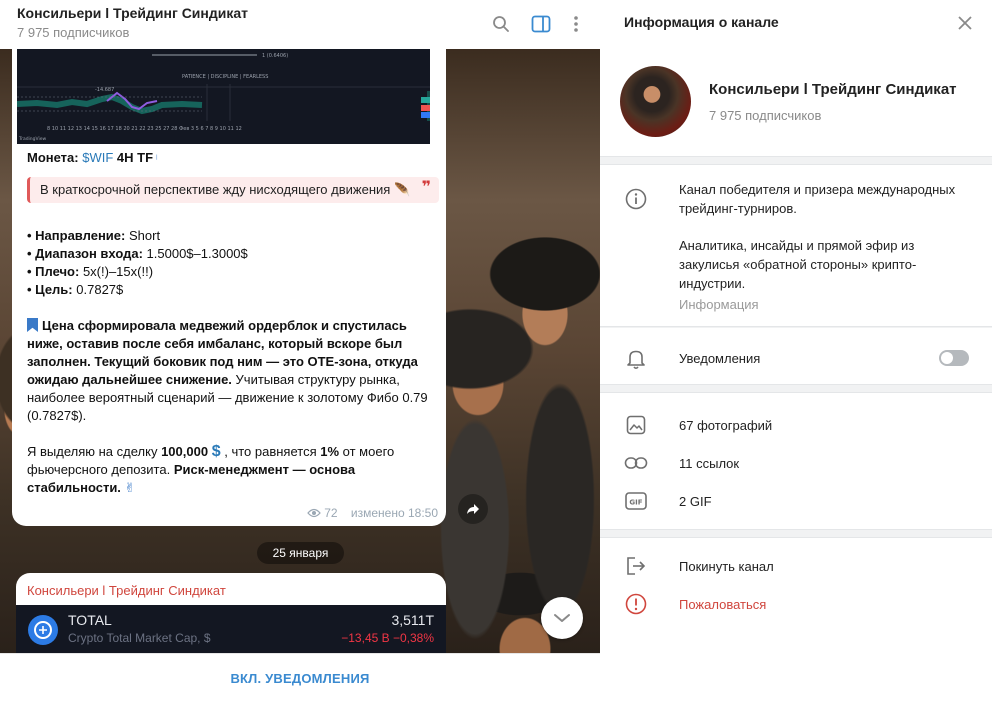 This screenshot has width=992, height=702. I want to click on svg-text: -14.687, so click(104, 90).